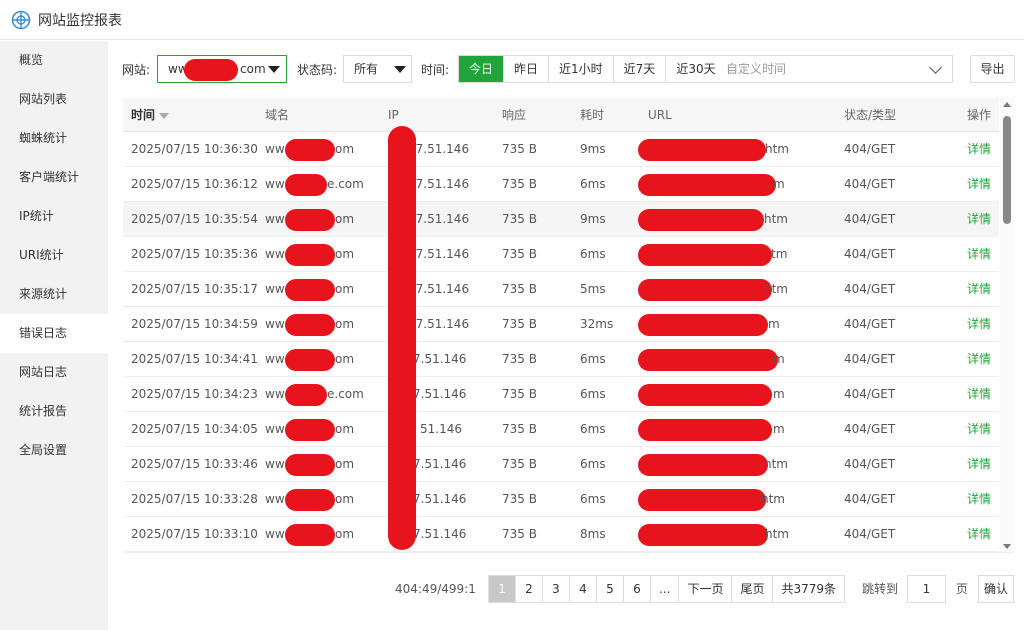 This screenshot has width=1024, height=630. What do you see at coordinates (54, 411) in the screenshot?
I see `sidebar-item-stats-report: 统计报告` at bounding box center [54, 411].